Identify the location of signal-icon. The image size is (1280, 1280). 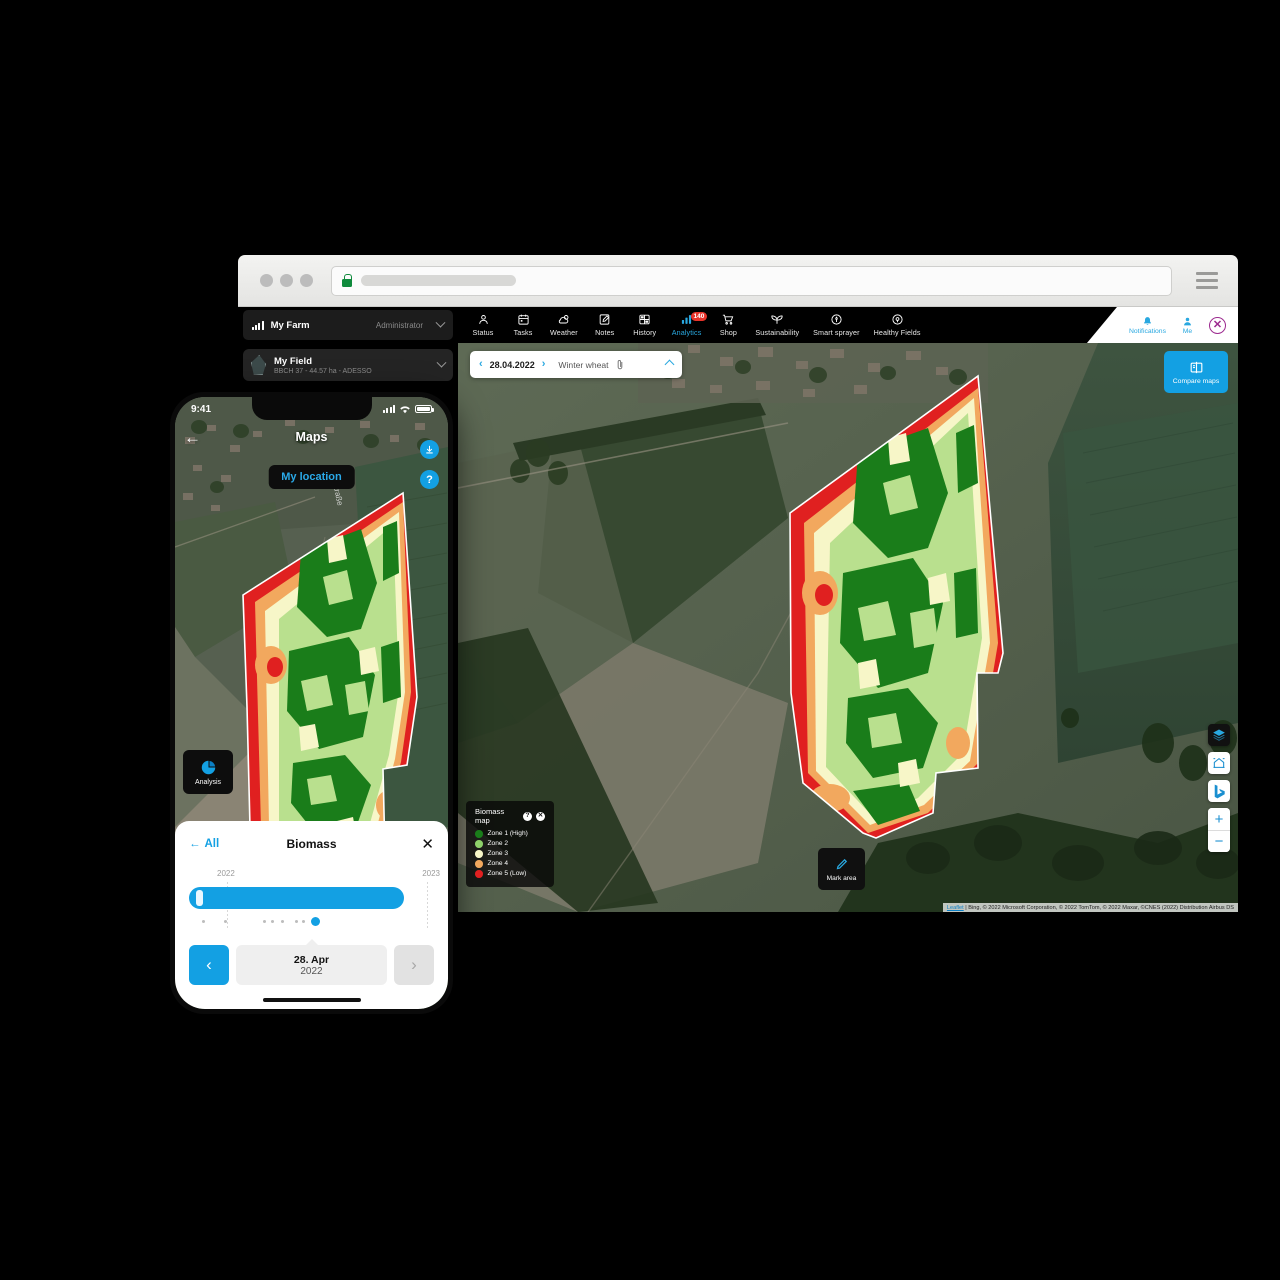
(389, 409).